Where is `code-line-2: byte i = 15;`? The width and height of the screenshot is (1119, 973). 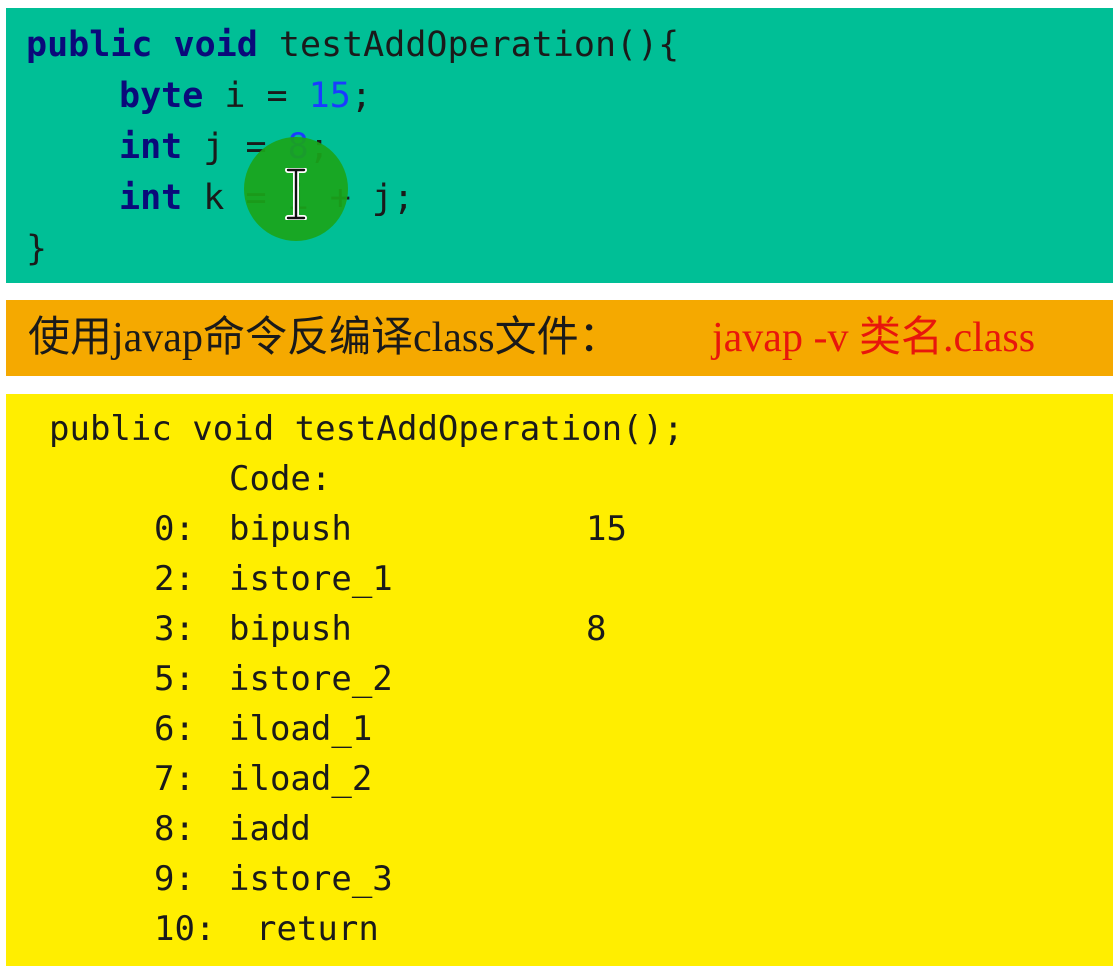
code-line-2: byte i = 15; is located at coordinates (245, 96).